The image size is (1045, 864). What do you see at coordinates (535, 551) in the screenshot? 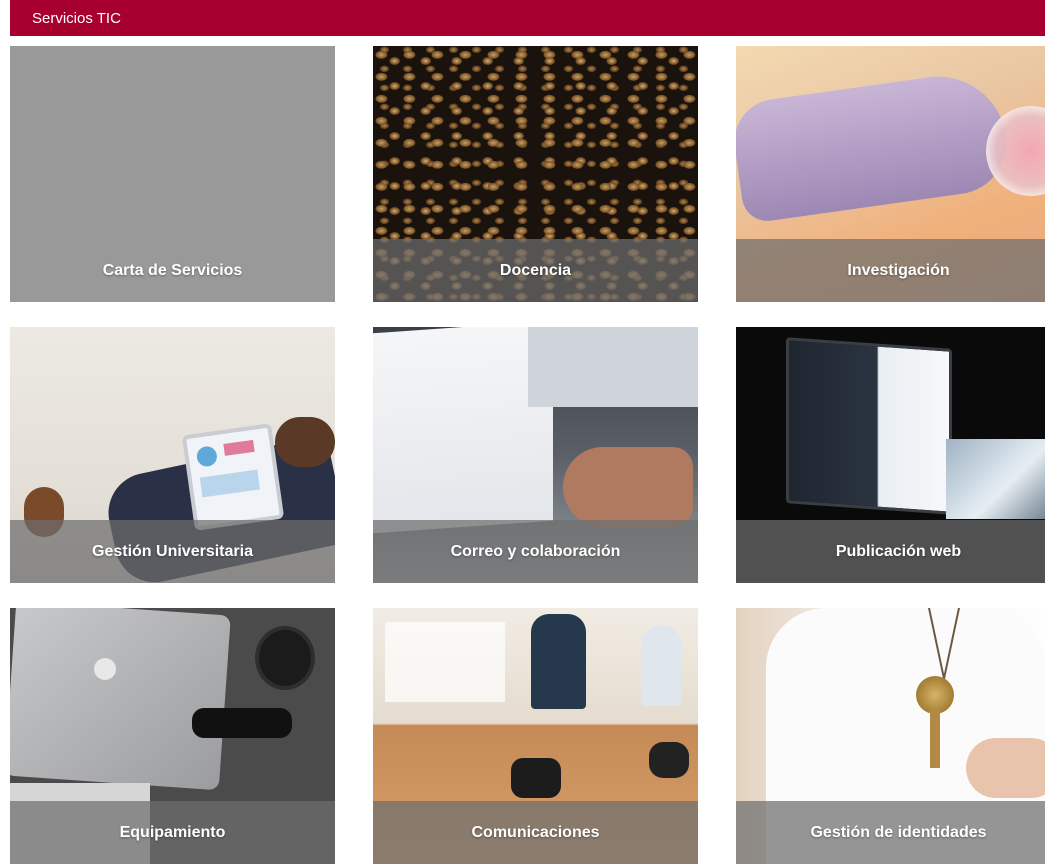
I see `tile-label: Correo y colaboración` at bounding box center [535, 551].